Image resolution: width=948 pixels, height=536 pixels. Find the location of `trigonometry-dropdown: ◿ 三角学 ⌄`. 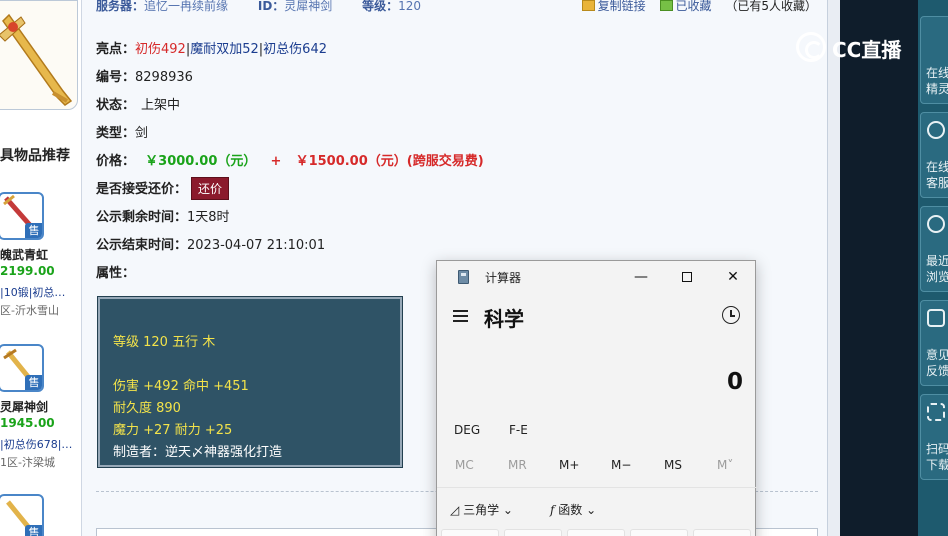

trigonometry-dropdown: ◿ 三角学 ⌄ is located at coordinates (481, 509).